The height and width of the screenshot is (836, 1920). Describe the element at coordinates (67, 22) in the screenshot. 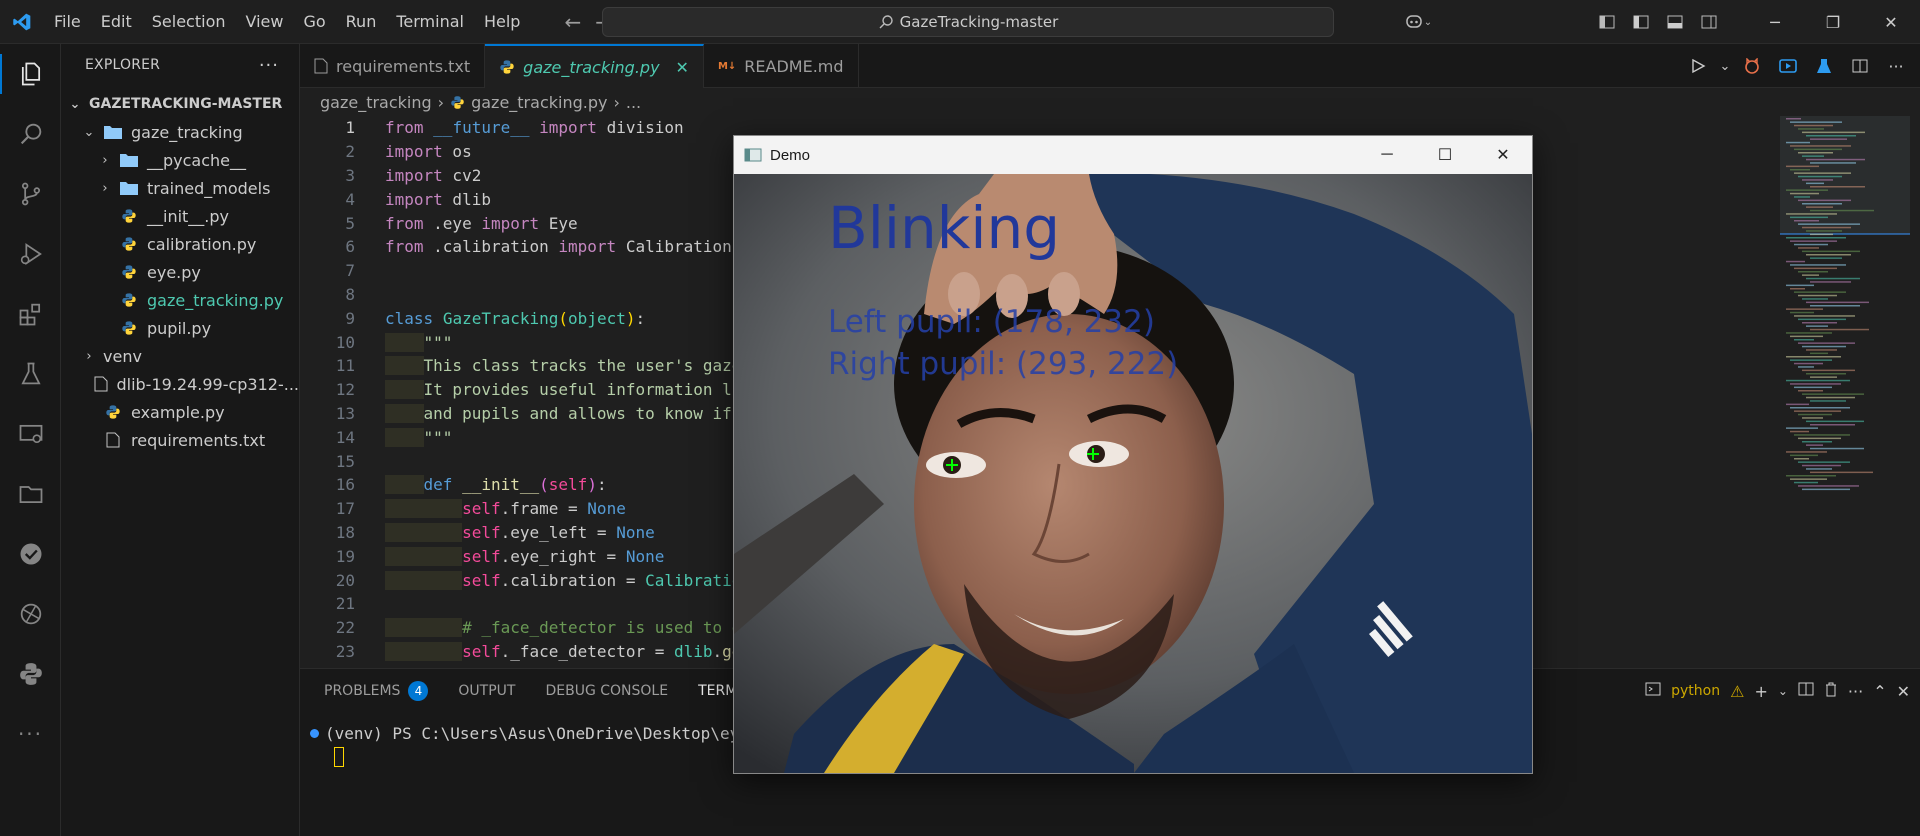

I see `menu-file: File` at that location.